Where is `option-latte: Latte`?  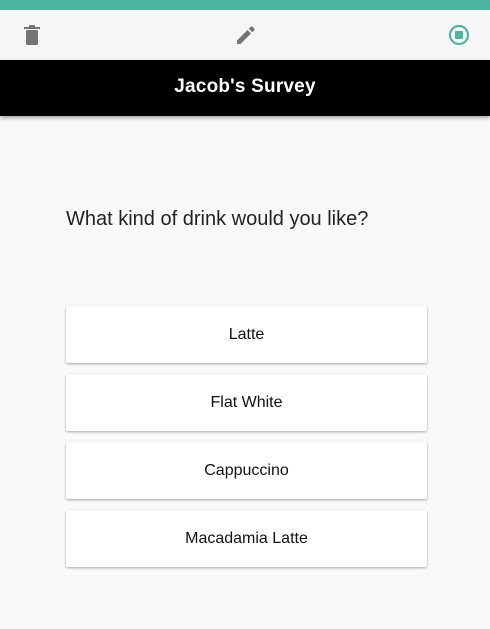 option-latte: Latte is located at coordinates (246, 334).